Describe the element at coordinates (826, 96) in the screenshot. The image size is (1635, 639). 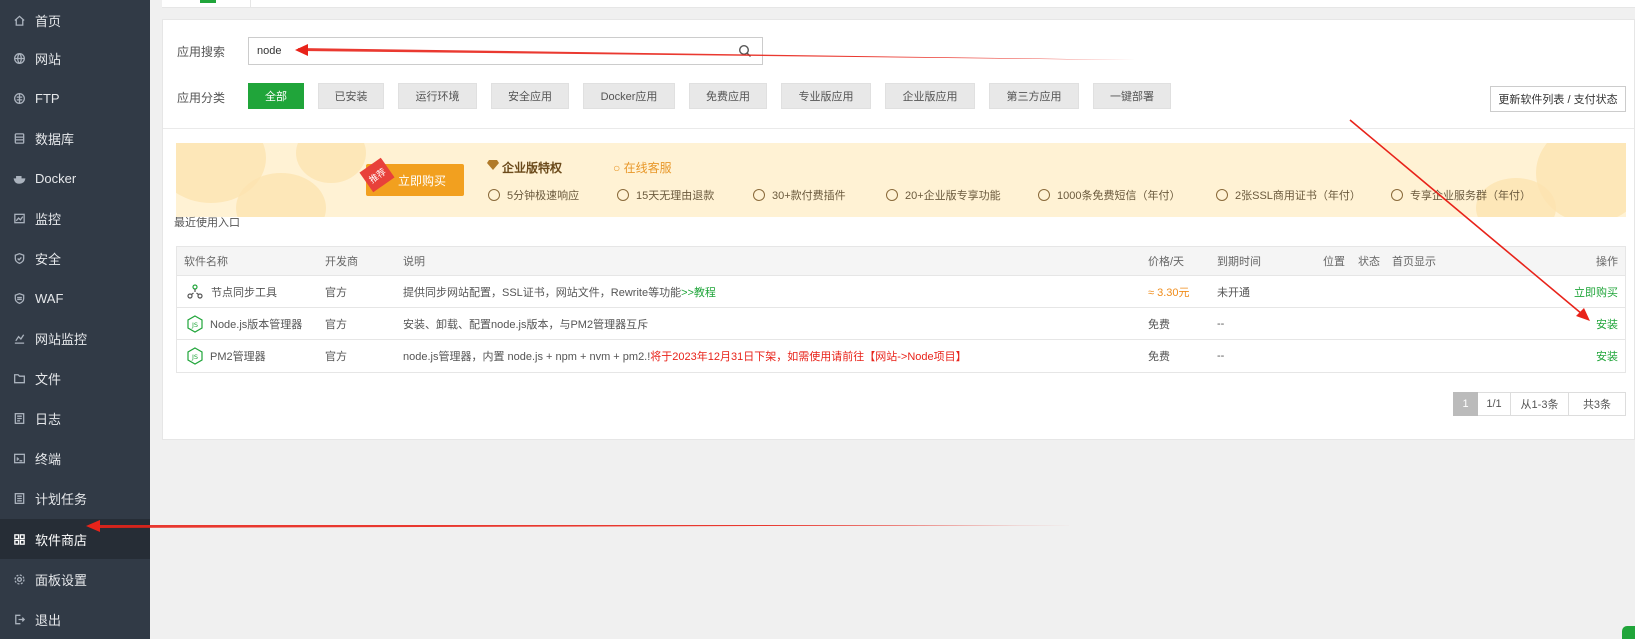
I see `category-pro: 专业版应用` at that location.